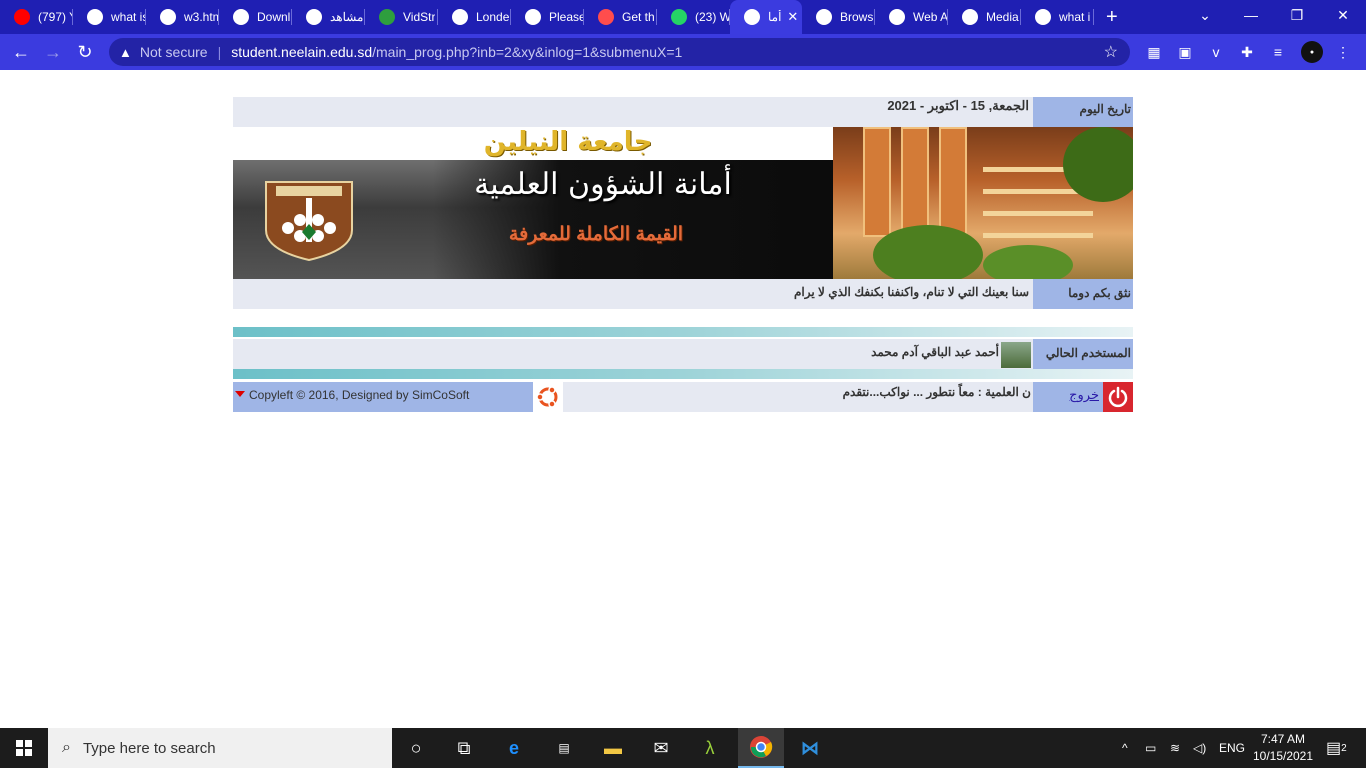 The width and height of the screenshot is (1366, 768). Describe the element at coordinates (683, 112) in the screenshot. I see `date-row: الجمعة, 15 - اكتوبر - 2021 تاريخ اليوم` at that location.